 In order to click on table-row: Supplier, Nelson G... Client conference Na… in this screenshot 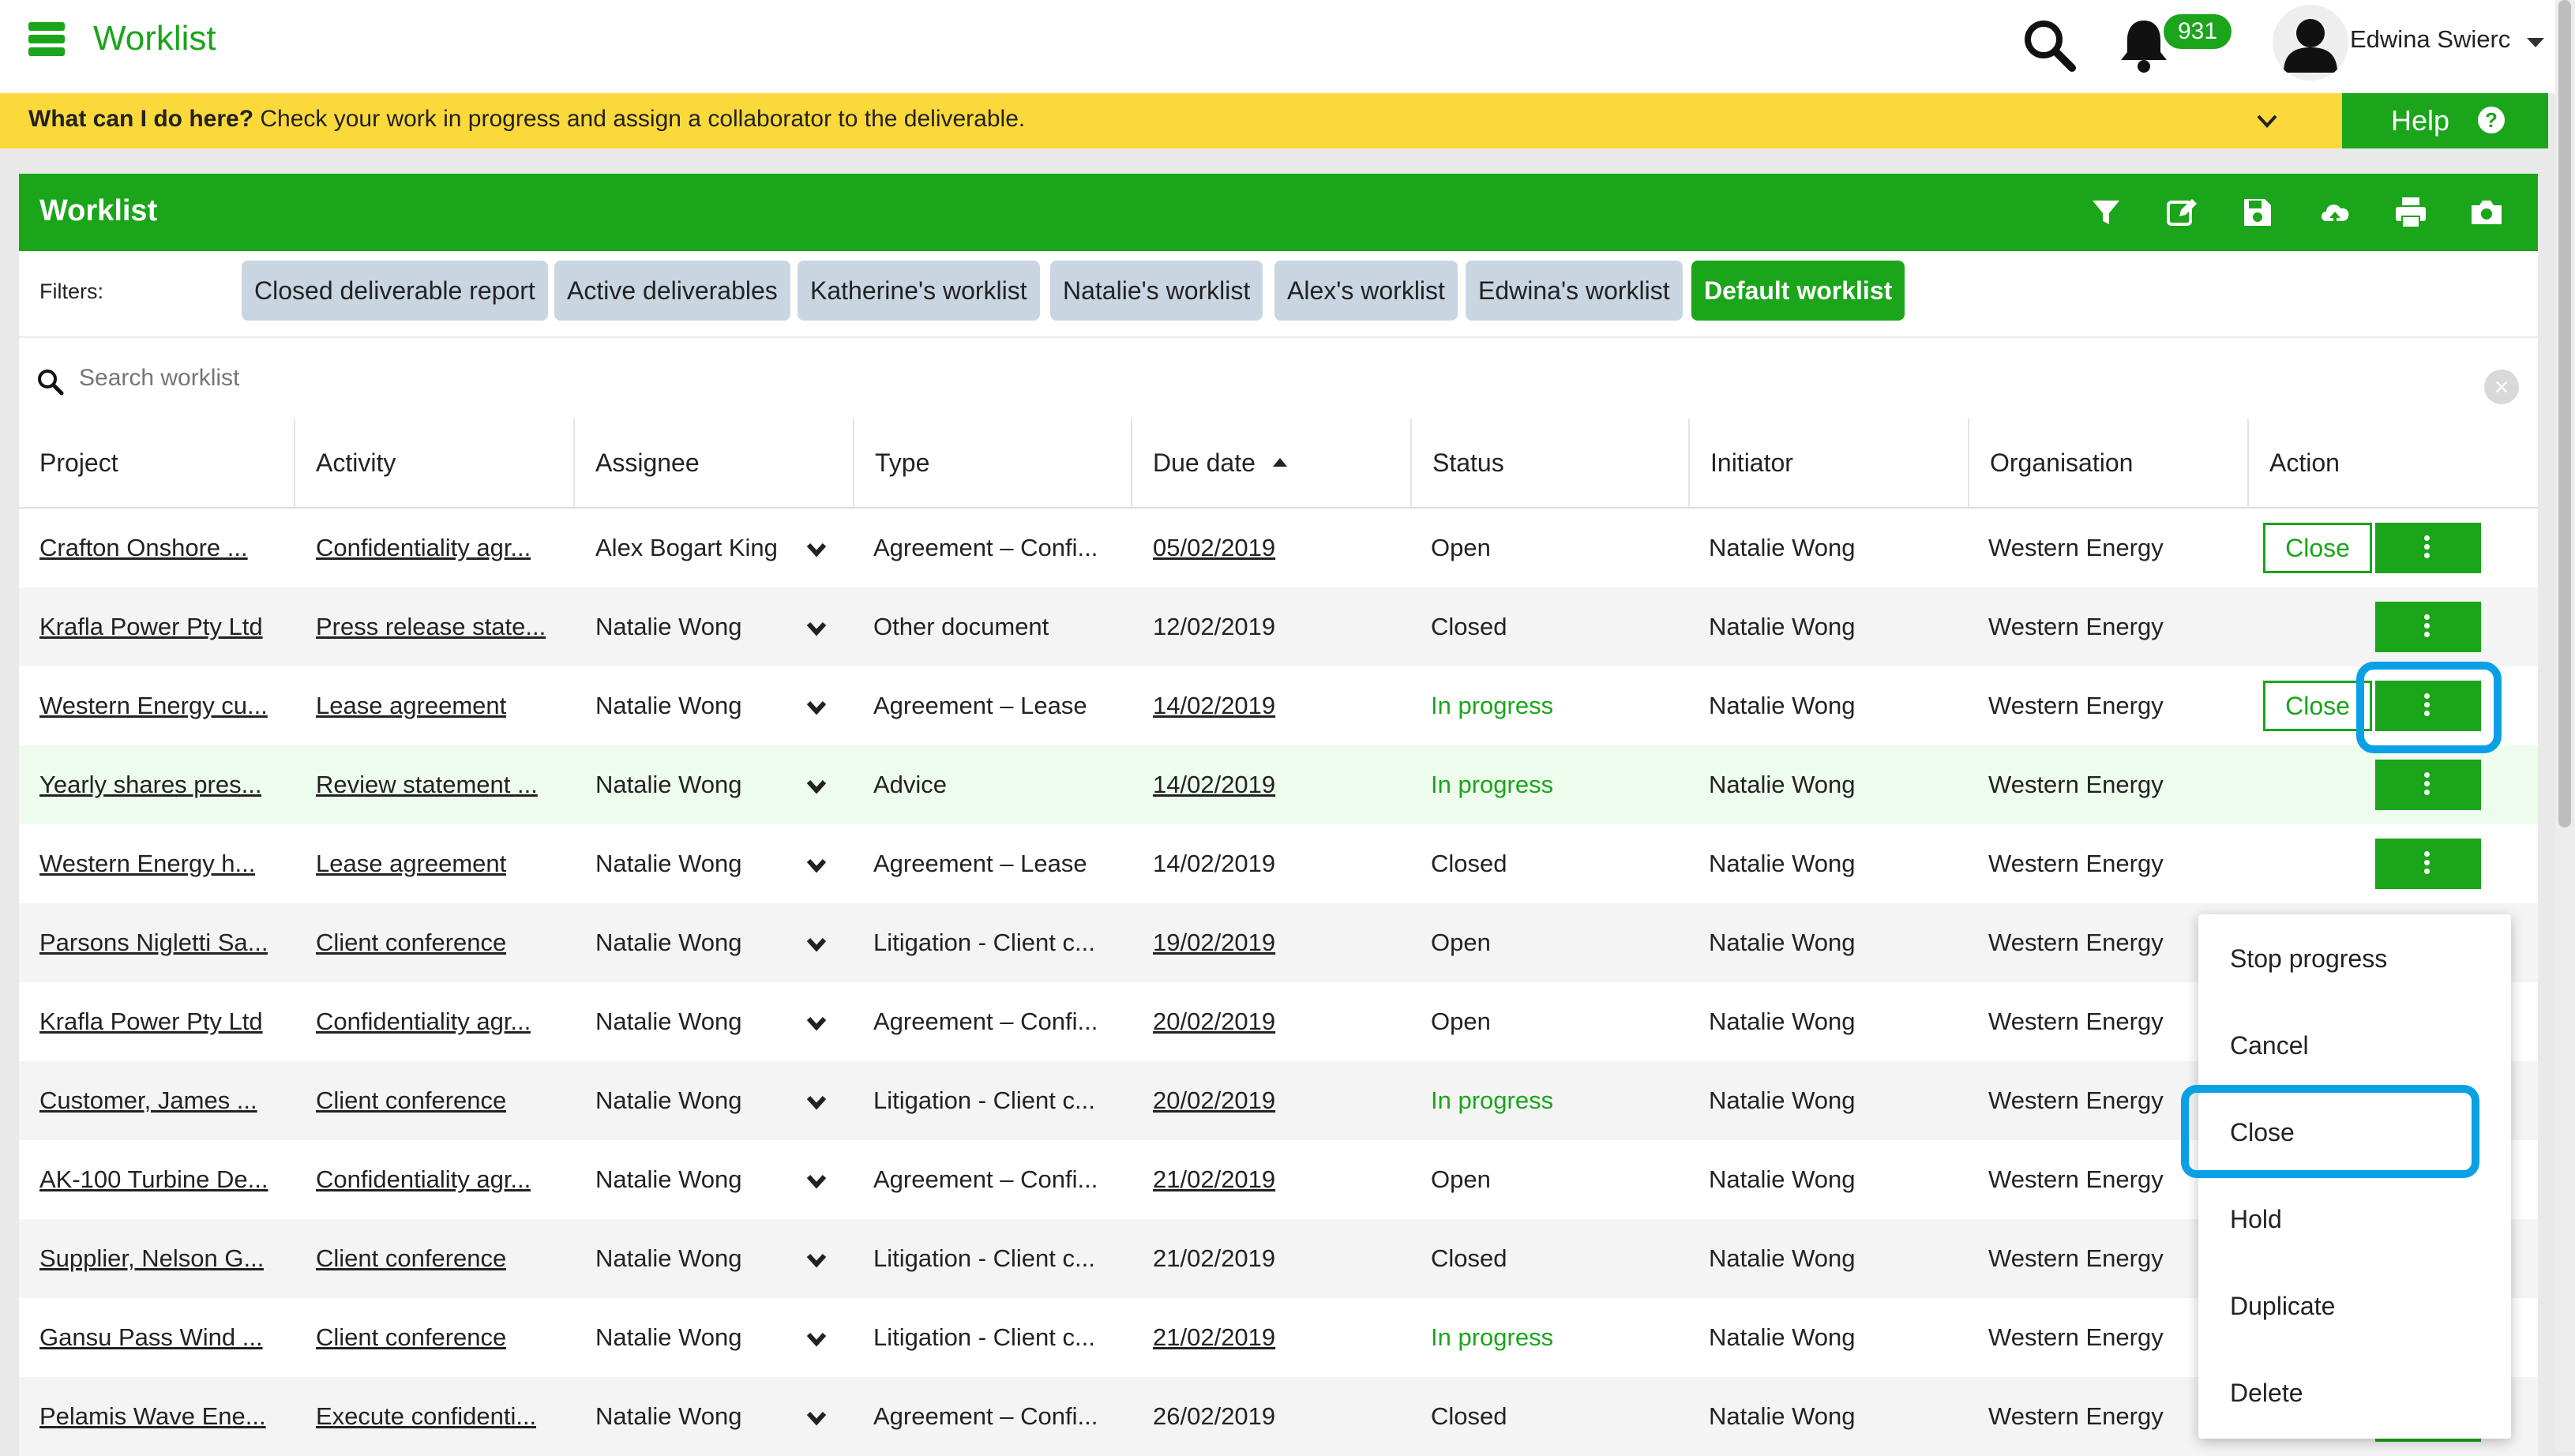, I will do `click(1278, 1258)`.